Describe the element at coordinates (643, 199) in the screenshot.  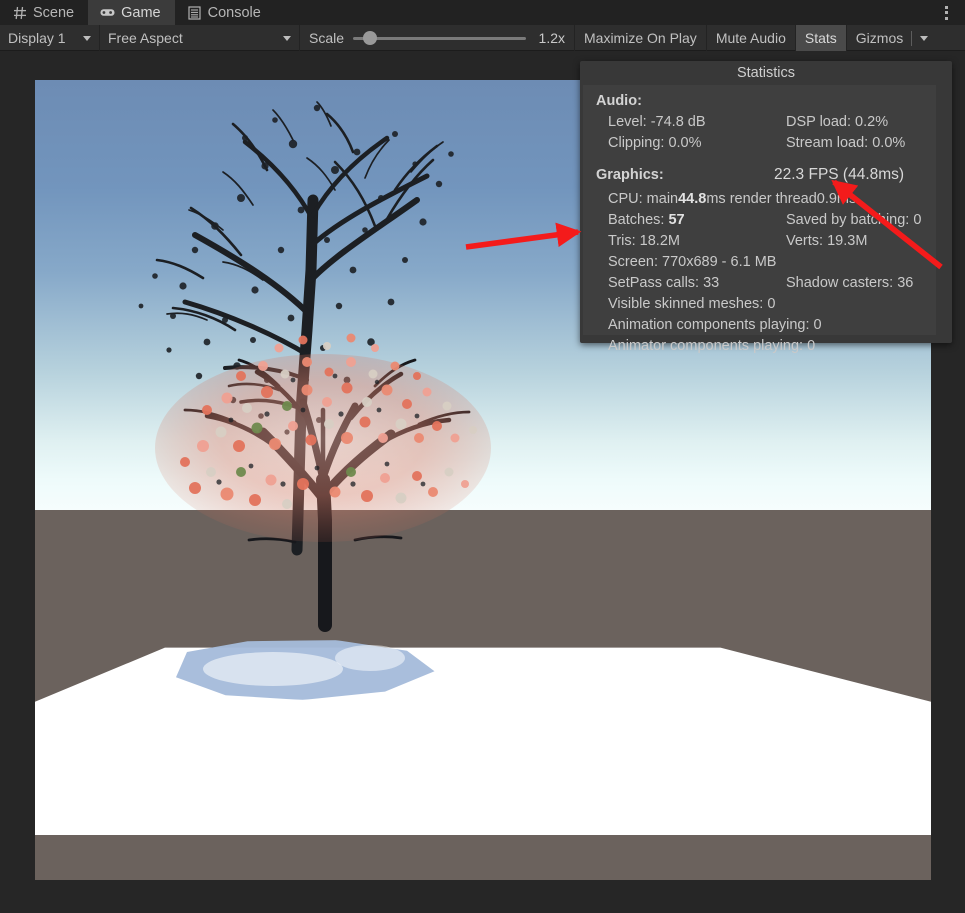
I see `cpu-prefix-label: CPU: main` at that location.